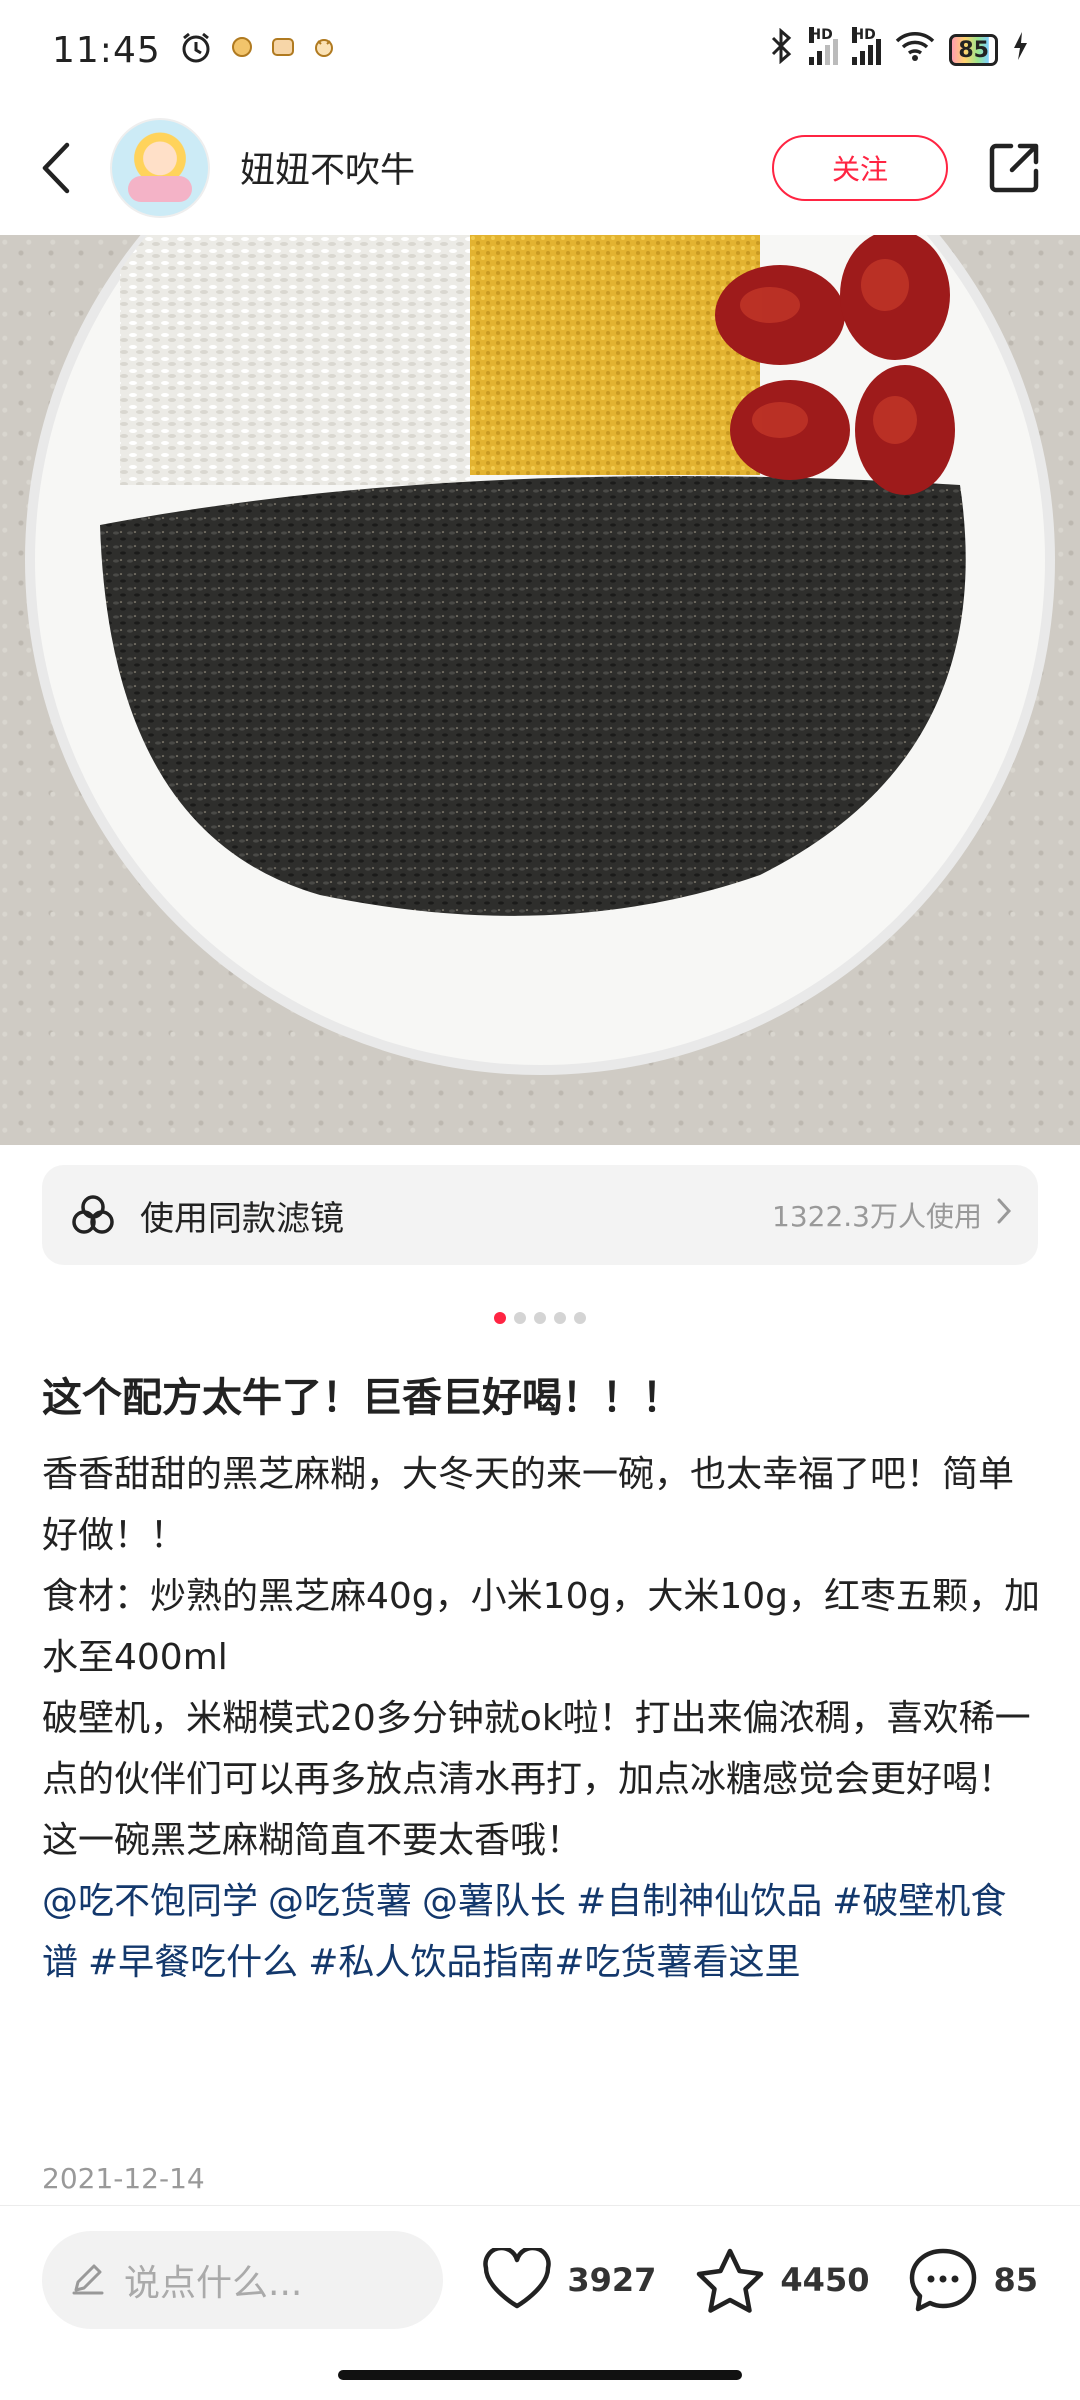 The image size is (1080, 2400). Describe the element at coordinates (541, 1627) in the screenshot. I see `post-paragraph: 食材：炒熟的黑芝麻40g，小米10g，大米10g，红枣五颗，加水至400ml` at that location.